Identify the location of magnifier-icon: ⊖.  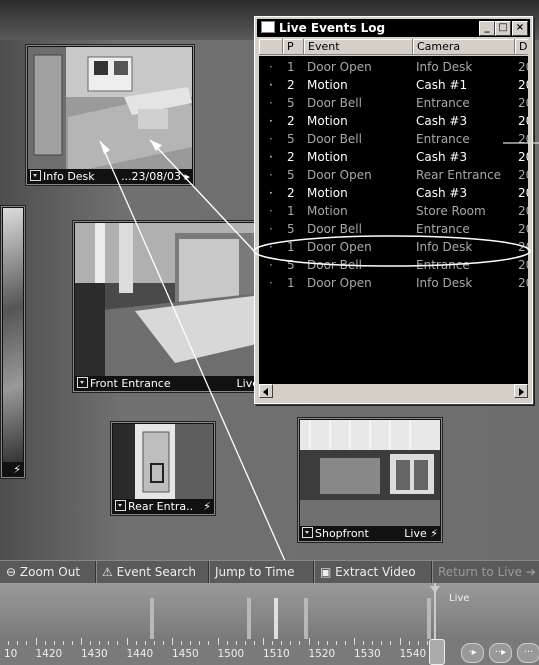
(11, 572).